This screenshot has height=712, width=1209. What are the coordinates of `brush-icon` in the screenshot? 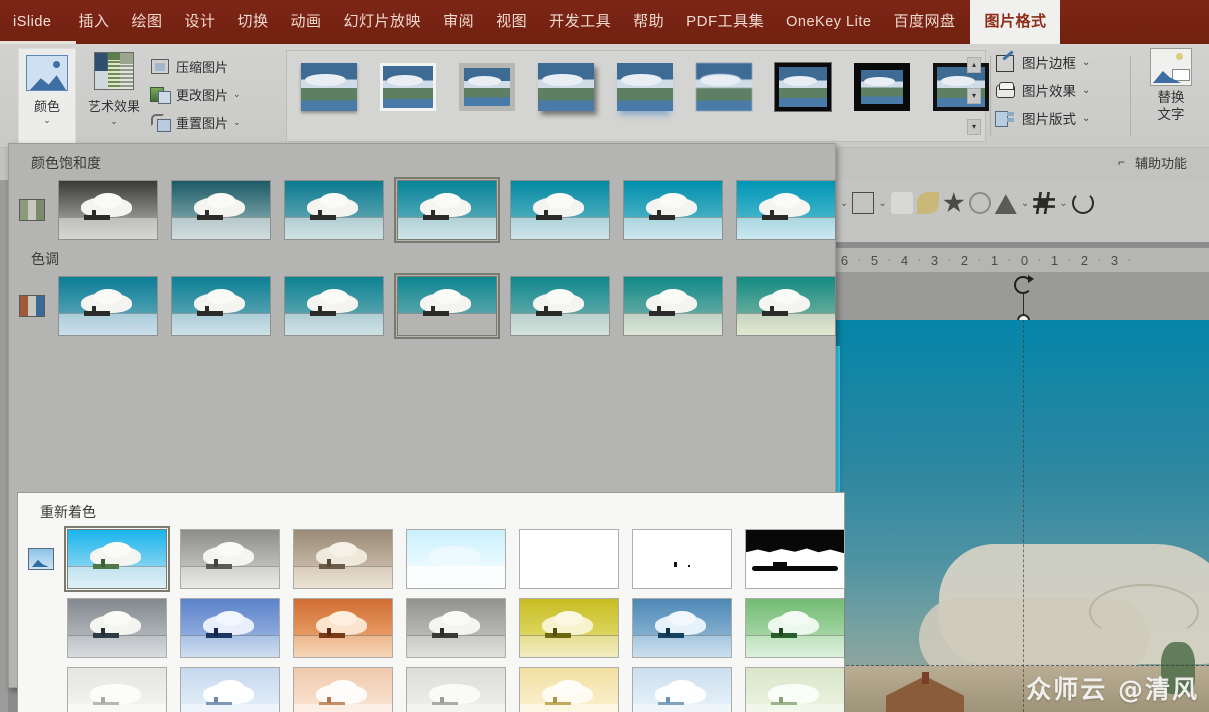 It's located at (927, 203).